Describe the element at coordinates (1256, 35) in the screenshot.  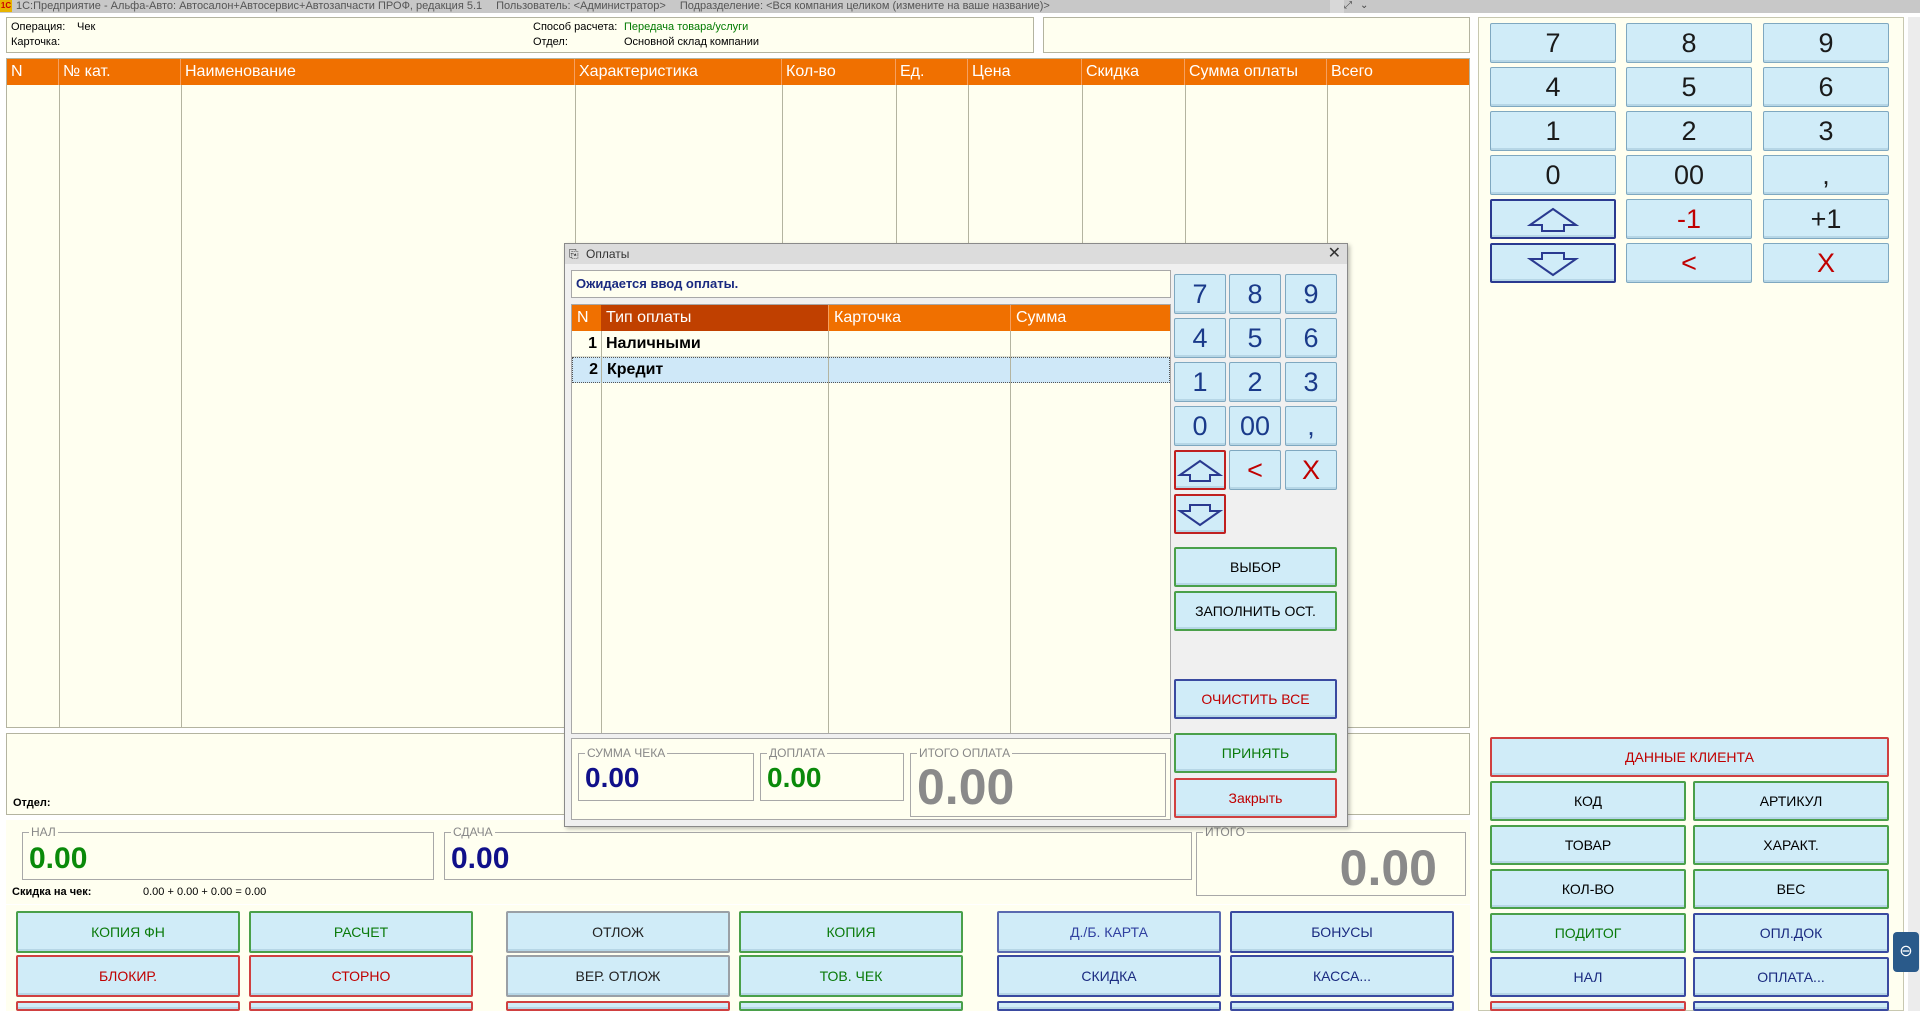
I see `barcode-field` at that location.